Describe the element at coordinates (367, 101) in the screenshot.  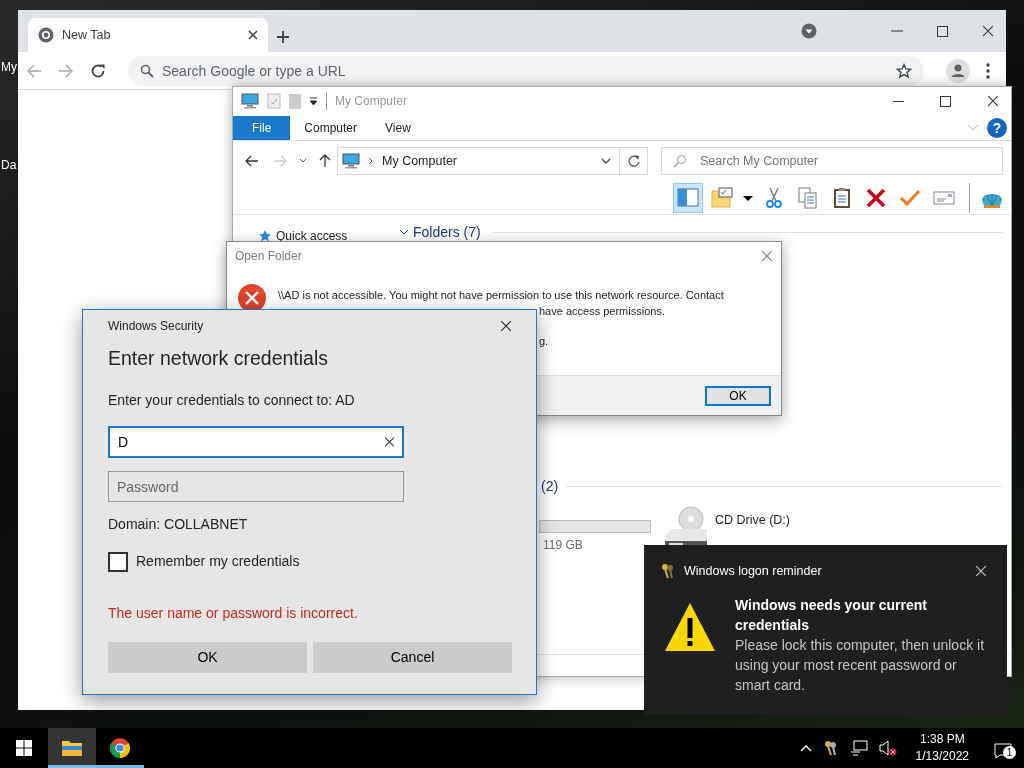
I see `window-title: My Computer` at that location.